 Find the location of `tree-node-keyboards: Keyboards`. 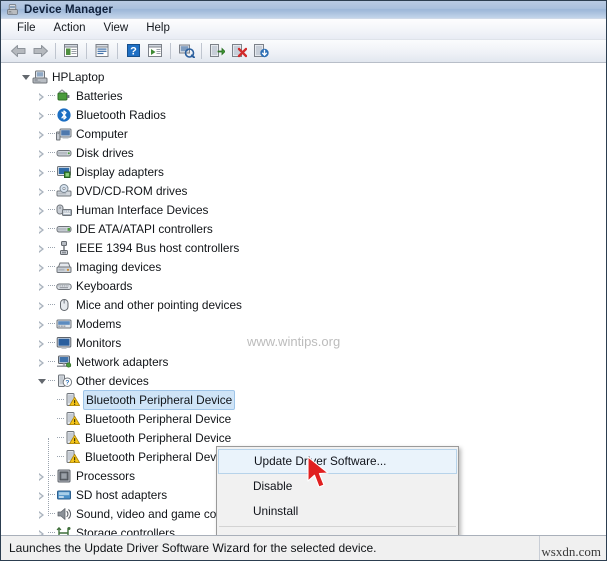

tree-node-keyboards: Keyboards is located at coordinates (303, 286).